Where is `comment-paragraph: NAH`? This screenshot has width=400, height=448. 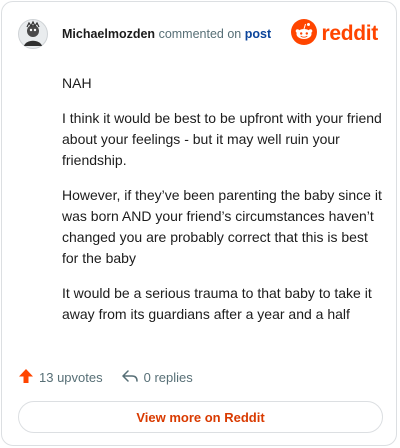
comment-paragraph: NAH is located at coordinates (77, 83).